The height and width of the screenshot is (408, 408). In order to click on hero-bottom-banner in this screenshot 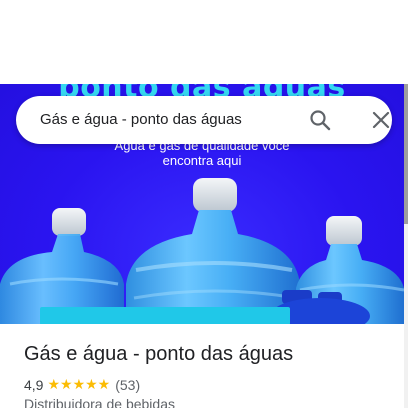, I will do `click(165, 315)`.